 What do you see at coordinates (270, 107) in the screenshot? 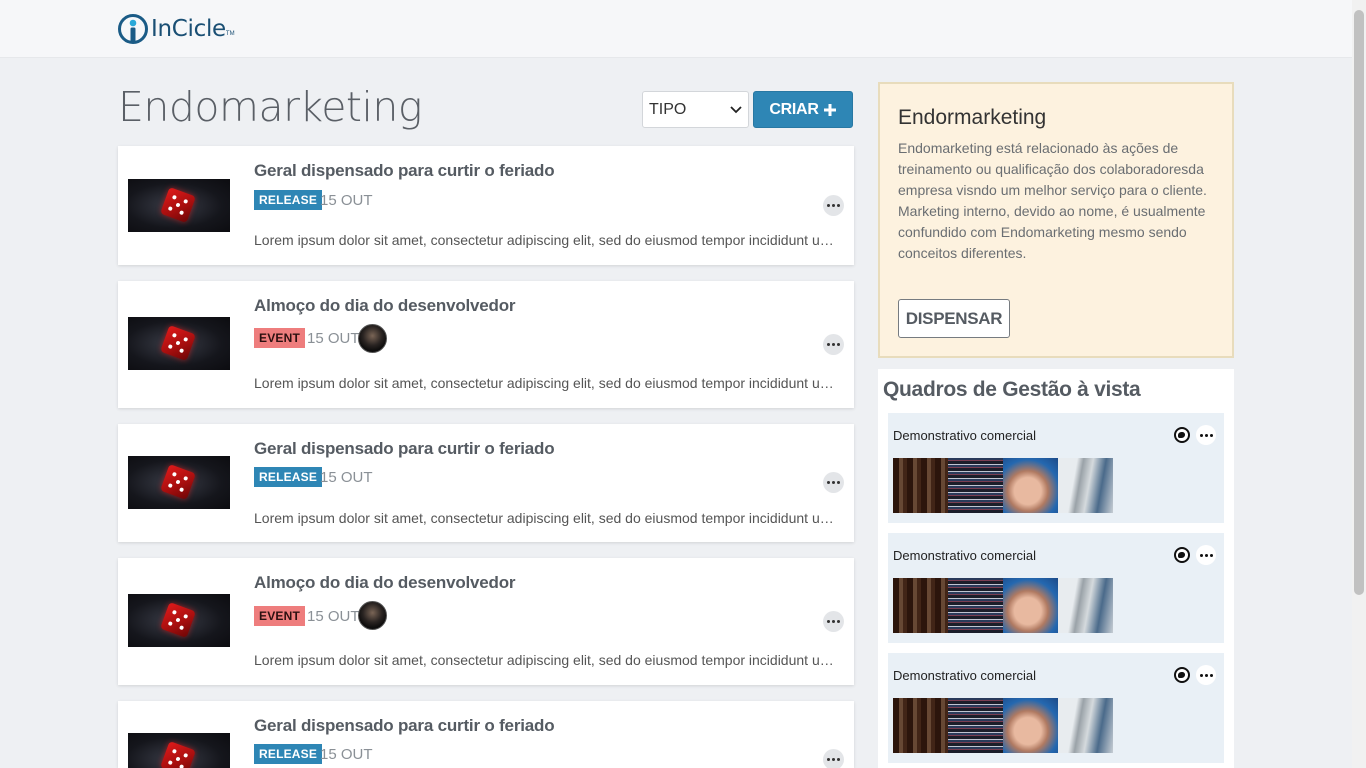
I see `page-title: Endomarketing` at bounding box center [270, 107].